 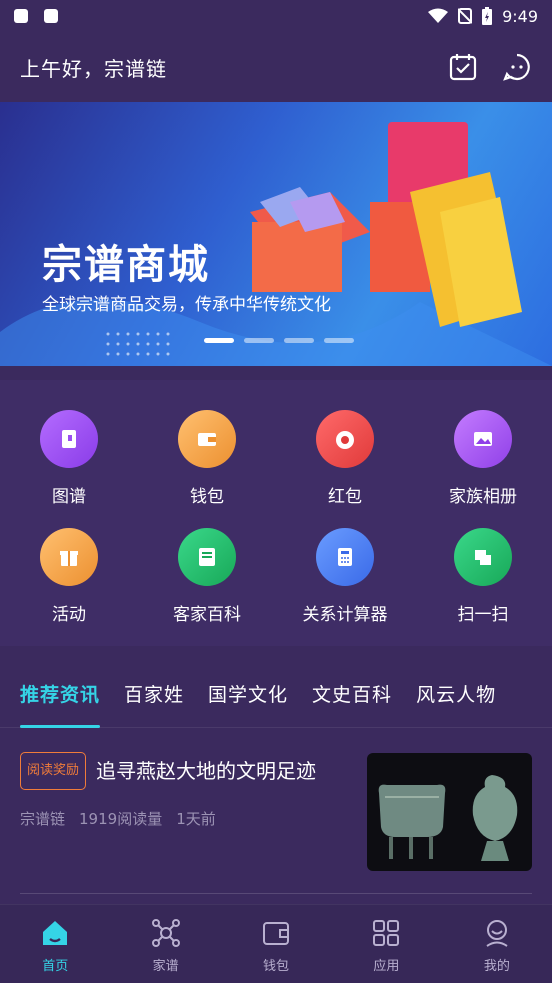 What do you see at coordinates (207, 469) in the screenshot?
I see `action-wallet: 钱包` at bounding box center [207, 469].